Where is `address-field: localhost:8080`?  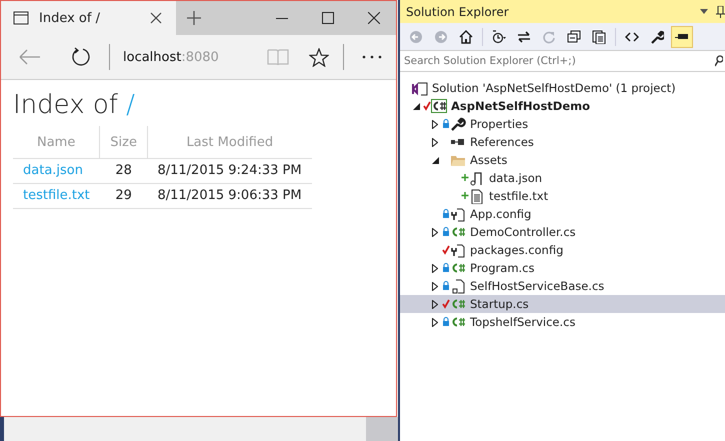
address-field: localhost:8080 is located at coordinates (188, 57).